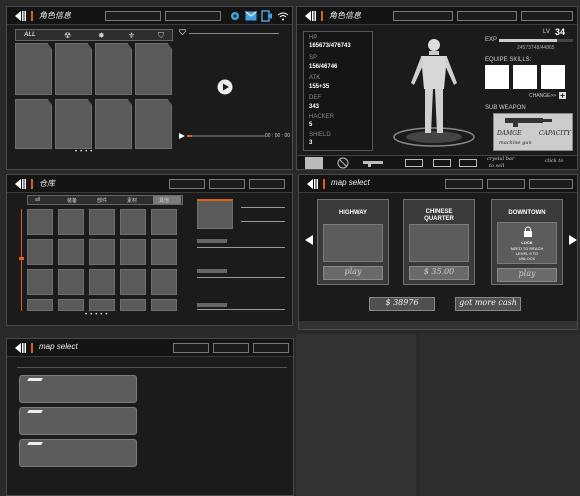 The height and width of the screenshot is (496, 580). Describe the element at coordinates (508, 60) in the screenshot. I see `equip-skills-label: EQUIPE SKILLS:` at that location.